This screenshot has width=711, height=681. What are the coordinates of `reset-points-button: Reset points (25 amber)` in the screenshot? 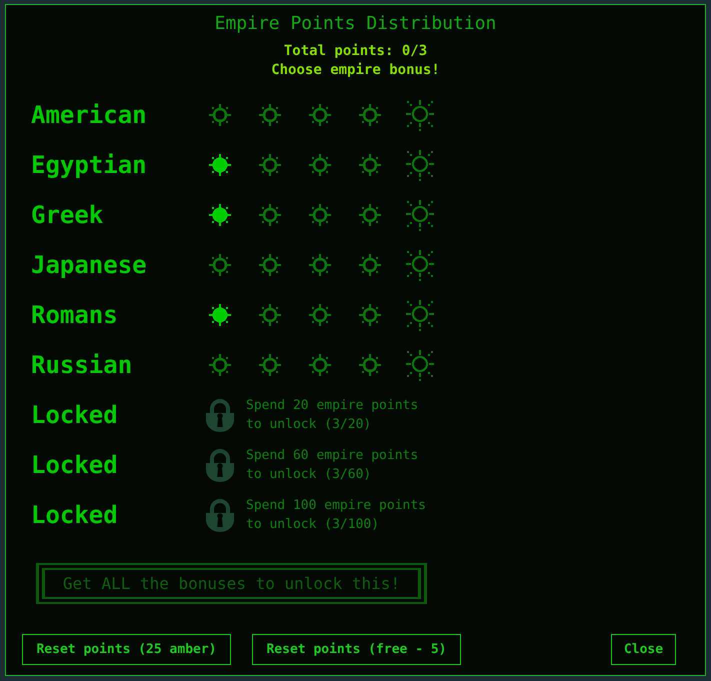 It's located at (126, 649).